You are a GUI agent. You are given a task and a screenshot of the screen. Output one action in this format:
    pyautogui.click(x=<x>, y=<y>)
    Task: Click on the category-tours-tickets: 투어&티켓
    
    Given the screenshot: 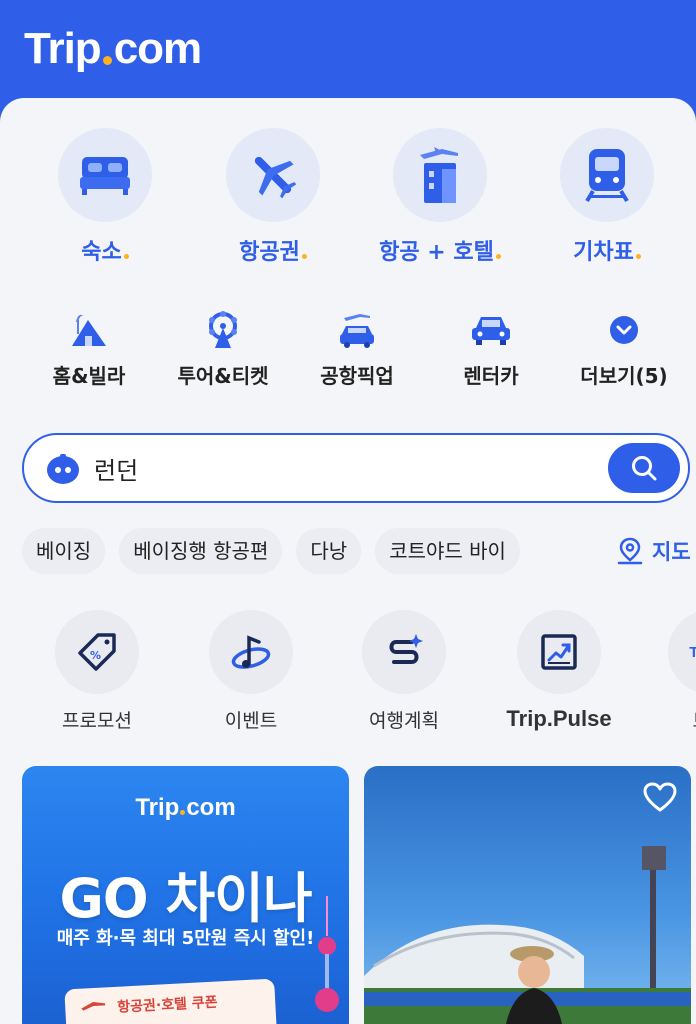 What is the action you would take?
    pyautogui.click(x=223, y=349)
    